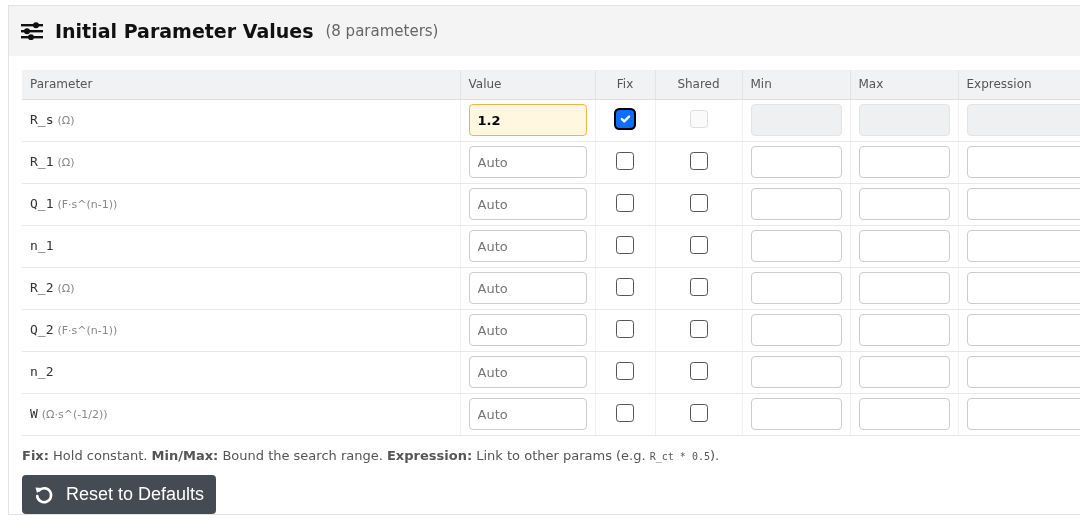  What do you see at coordinates (527, 84) in the screenshot?
I see `column-header: Value` at bounding box center [527, 84].